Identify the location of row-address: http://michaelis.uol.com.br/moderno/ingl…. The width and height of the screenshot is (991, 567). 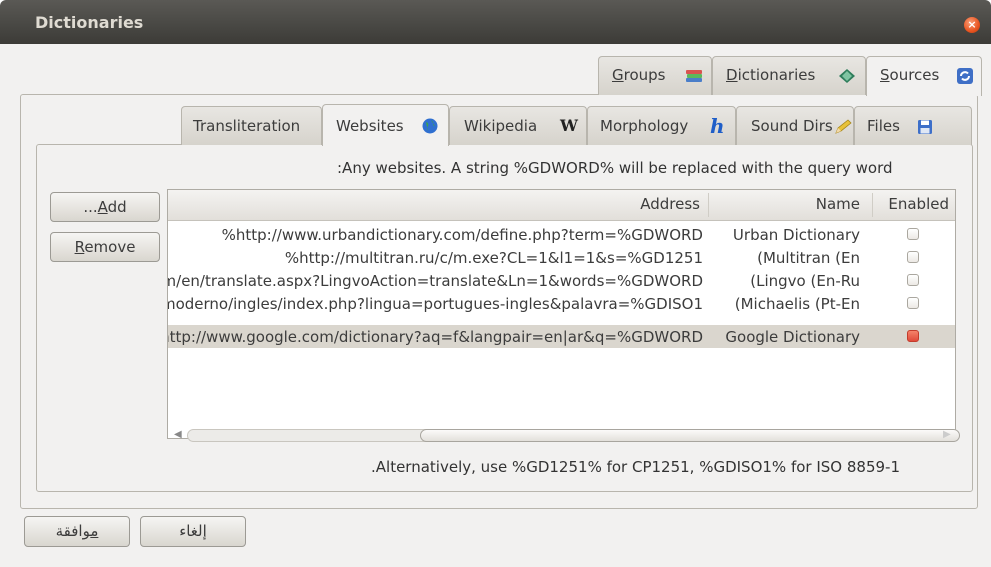
(435, 304).